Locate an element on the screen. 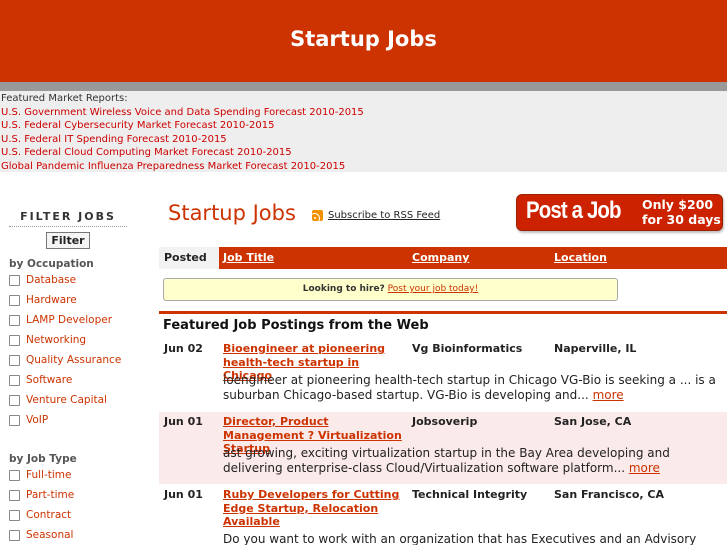 This screenshot has width=727, height=545. option-label: LAMP Developer is located at coordinates (69, 320).